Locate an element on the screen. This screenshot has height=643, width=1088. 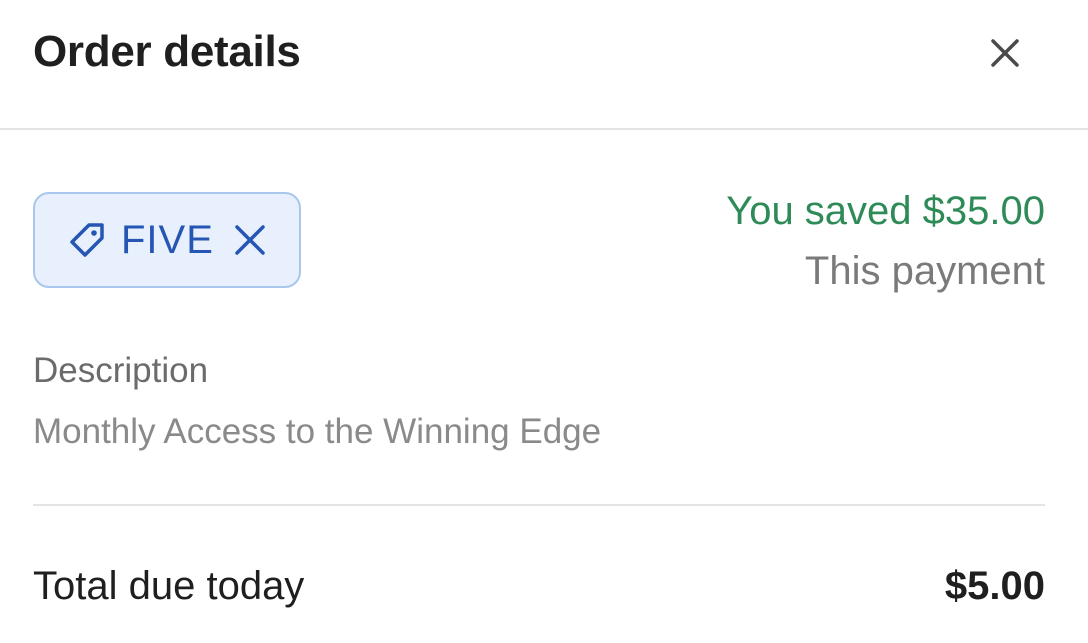
remove-coupon-button is located at coordinates (250, 240).